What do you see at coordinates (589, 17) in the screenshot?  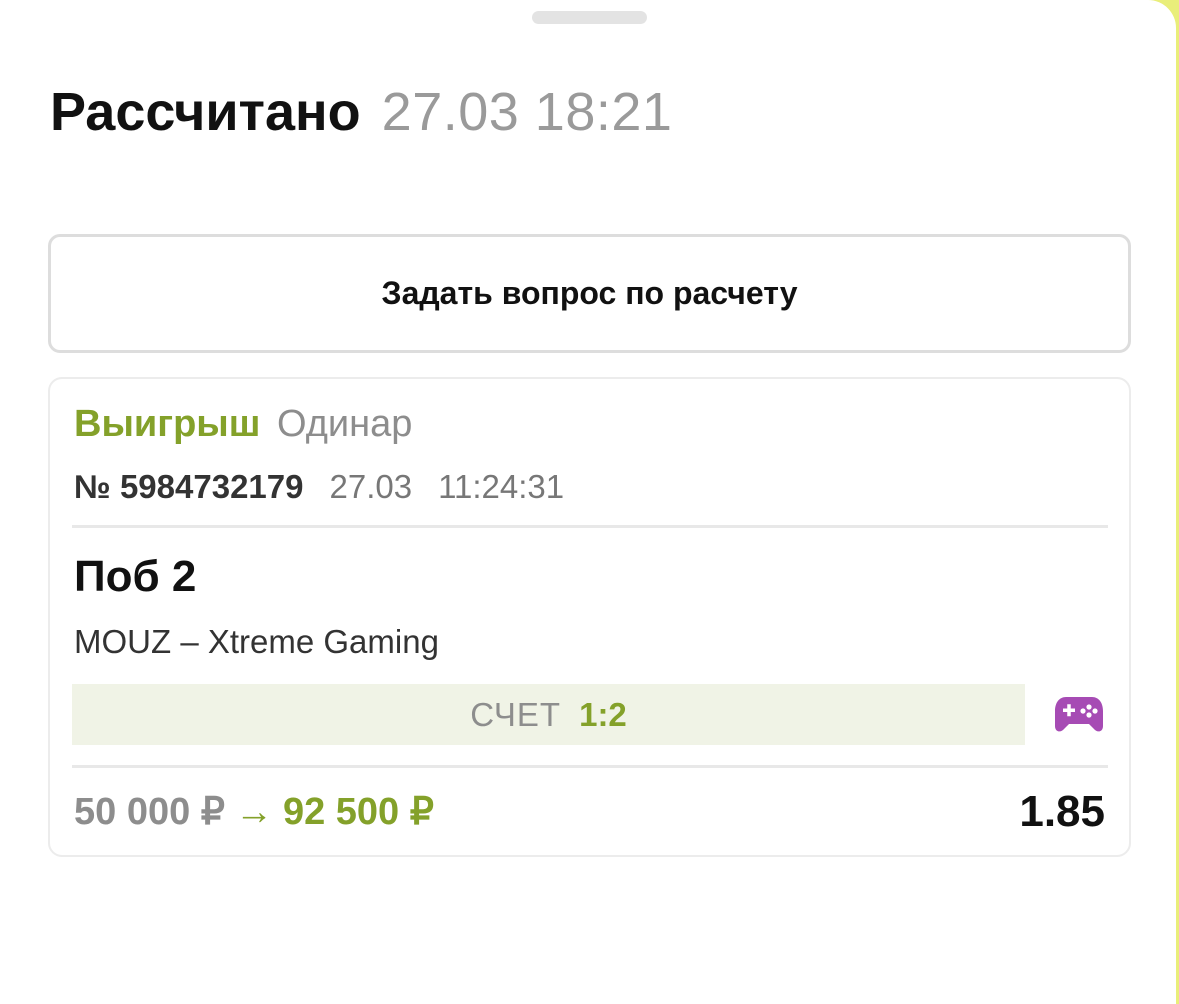 I see `sheet-grabber-handle` at bounding box center [589, 17].